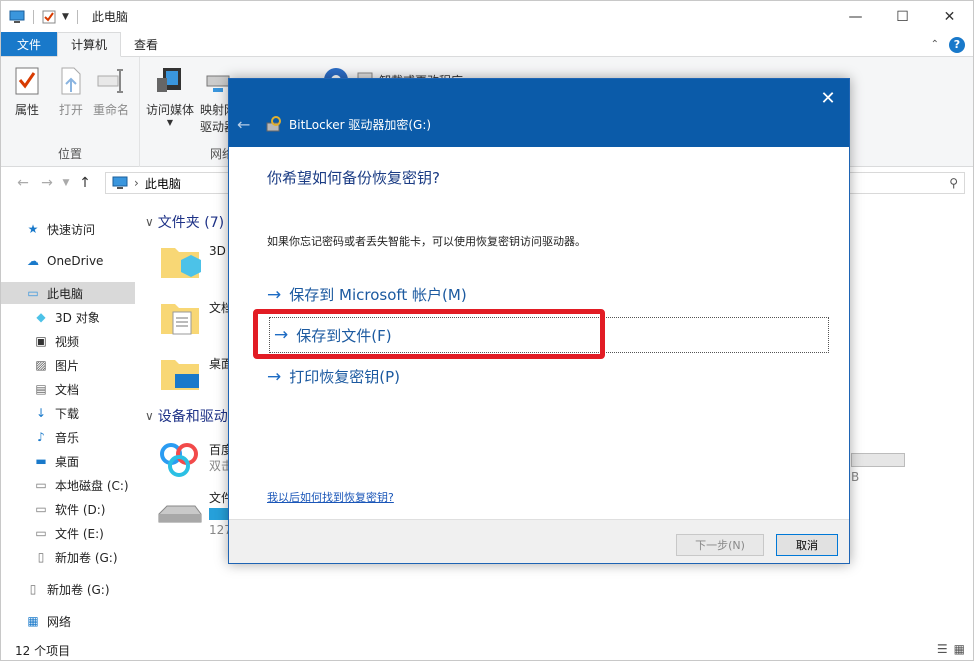 The height and width of the screenshot is (661, 974). Describe the element at coordinates (71, 81) in the screenshot. I see `open-icon` at that location.